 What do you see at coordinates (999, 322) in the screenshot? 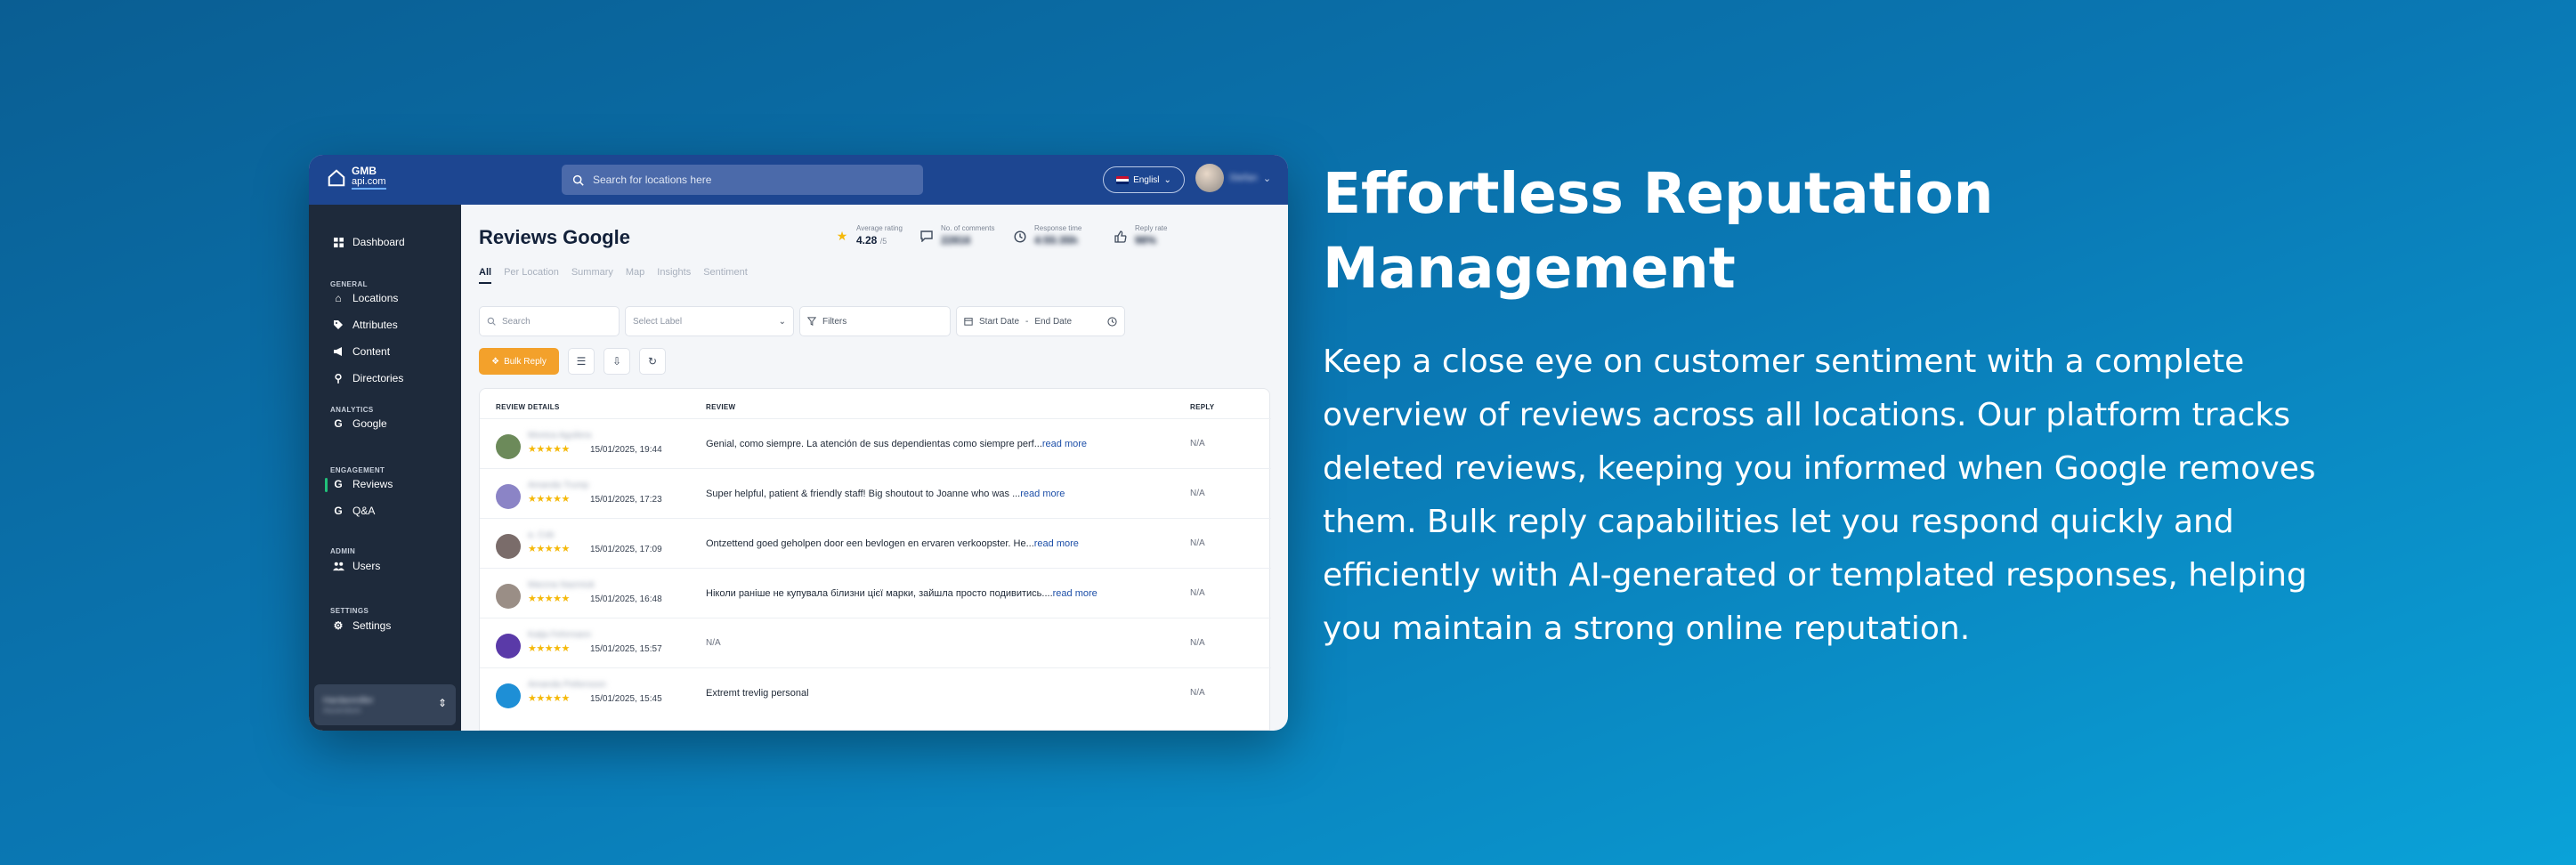
I see `start-date: Start Date` at bounding box center [999, 322].